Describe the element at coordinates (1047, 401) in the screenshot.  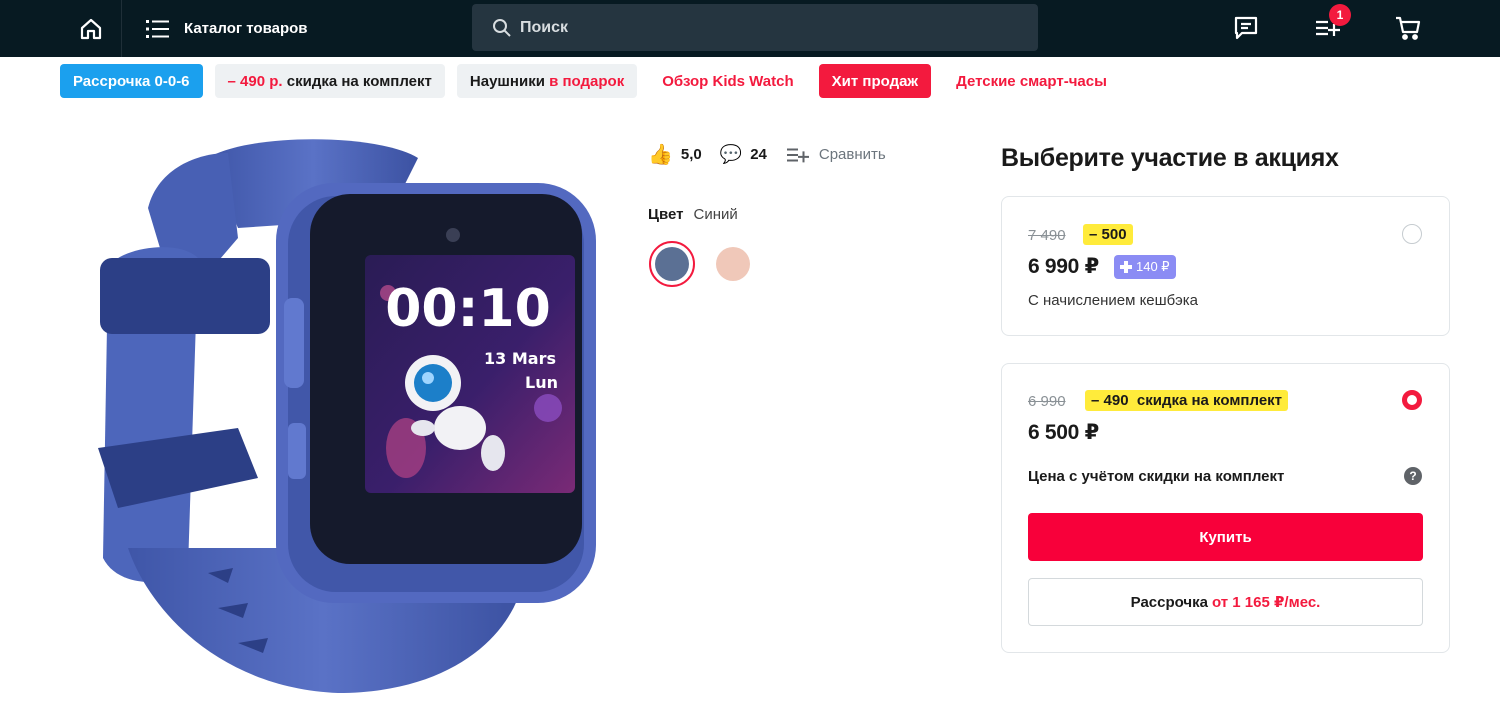
I see `old-price: 6 990` at that location.